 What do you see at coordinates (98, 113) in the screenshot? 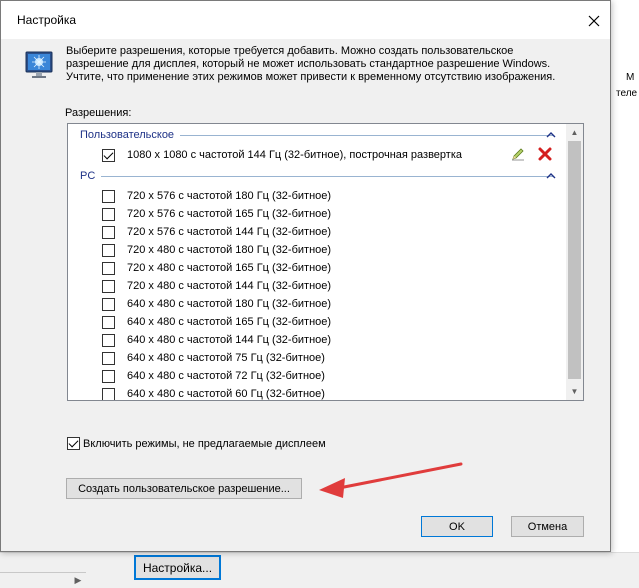
I see `resolutions-label: Разрешения:` at bounding box center [98, 113].